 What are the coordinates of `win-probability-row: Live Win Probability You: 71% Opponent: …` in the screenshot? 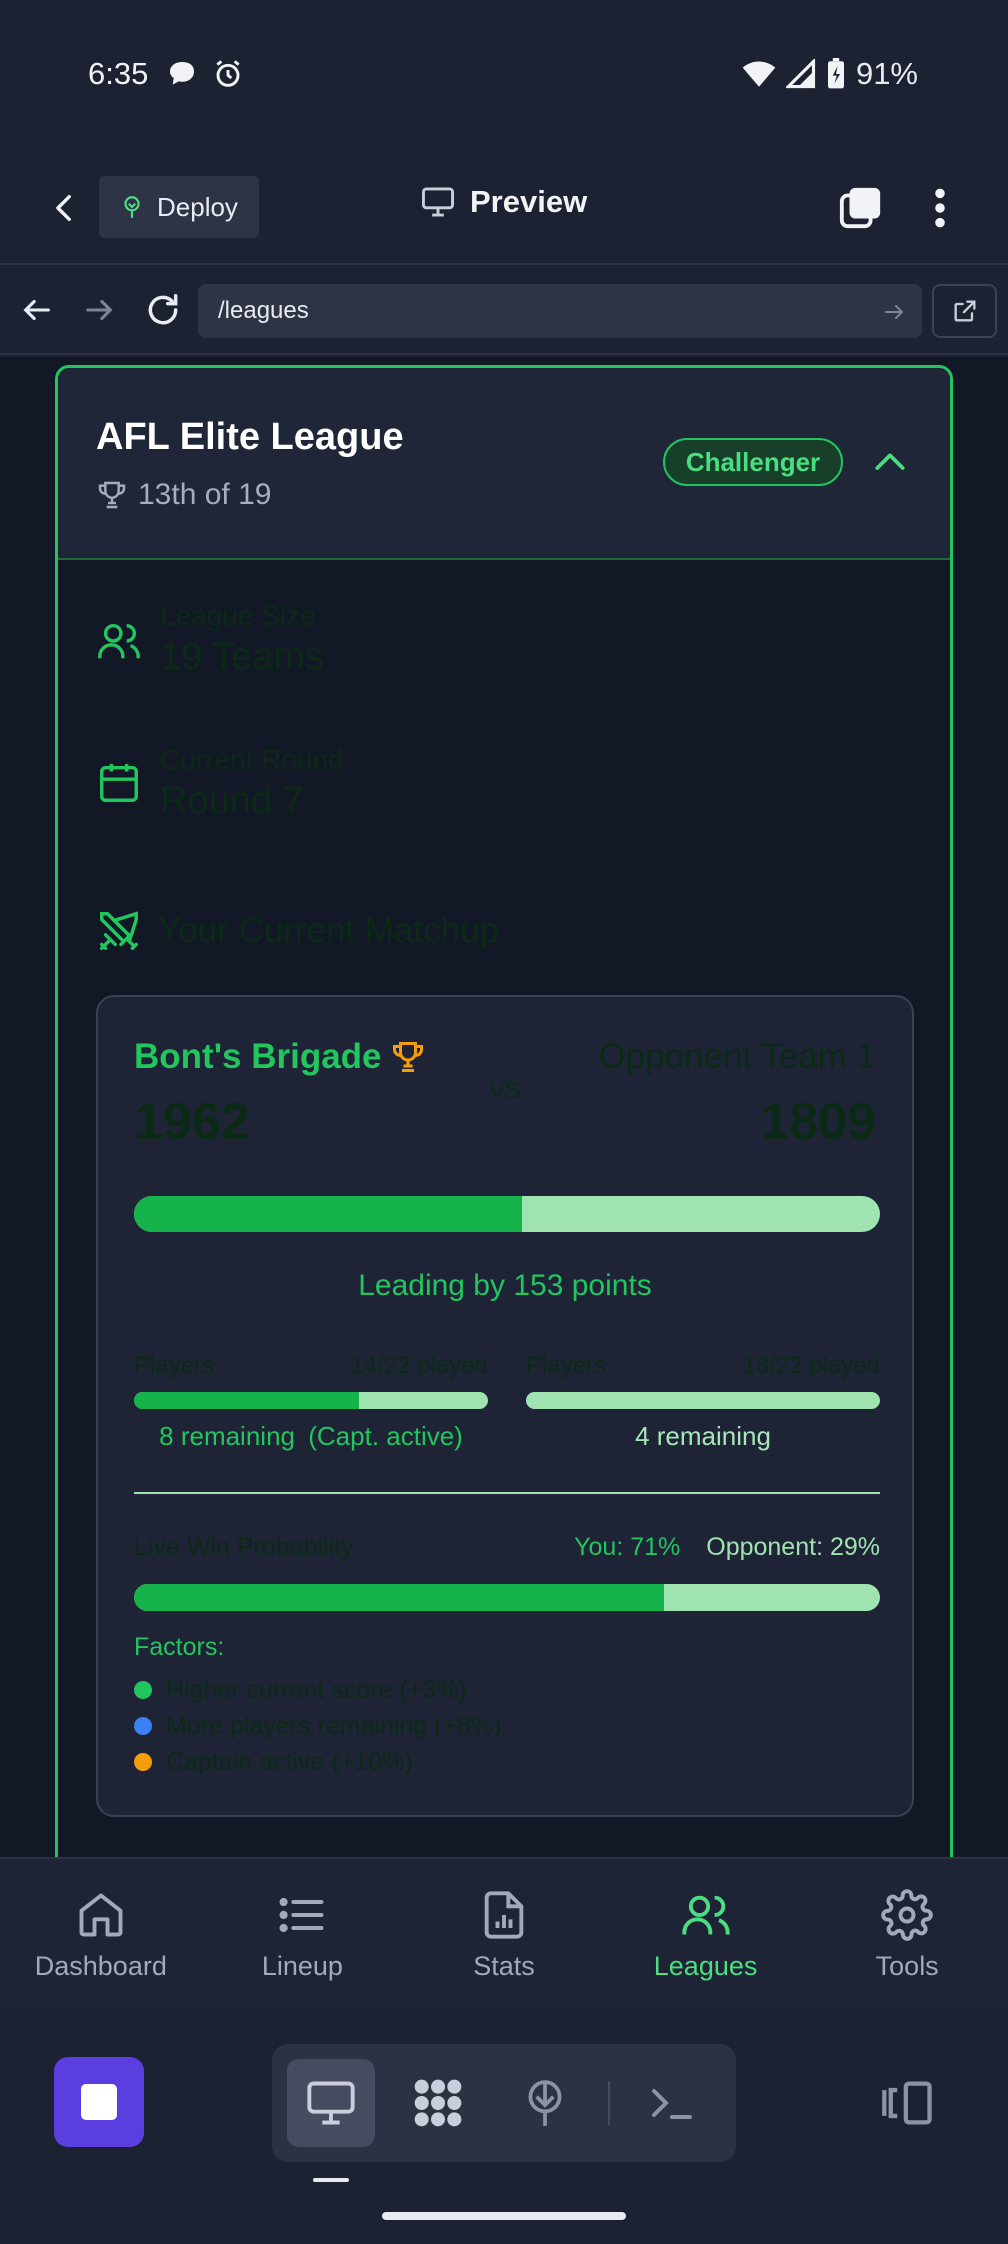 It's located at (507, 1547).